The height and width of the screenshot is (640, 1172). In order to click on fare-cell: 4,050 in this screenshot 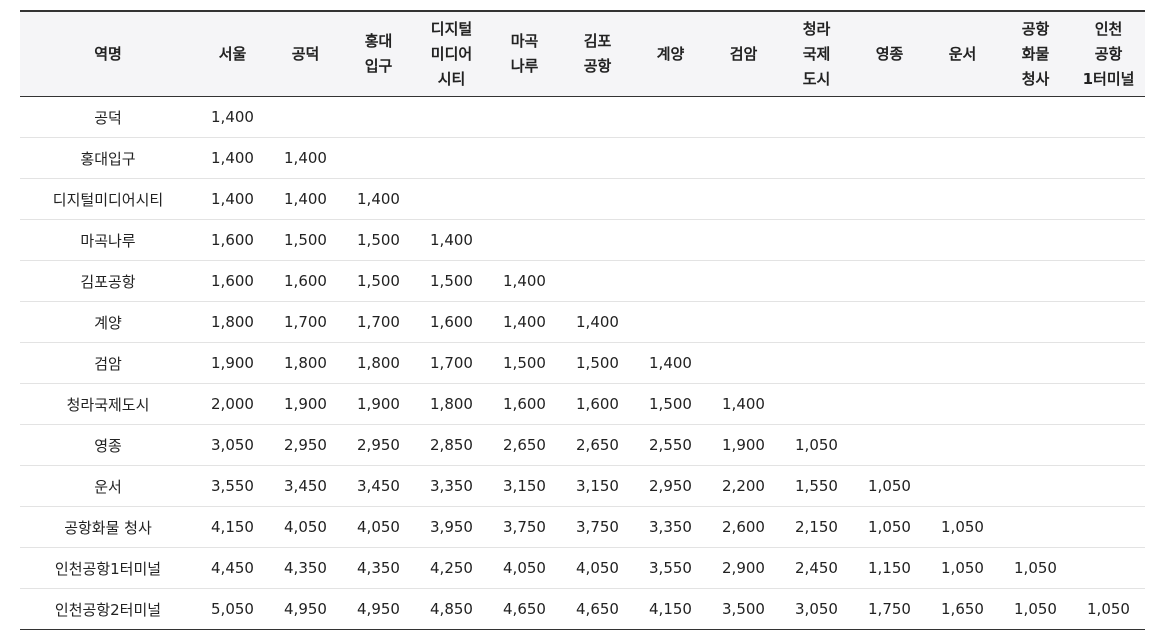, I will do `click(524, 568)`.